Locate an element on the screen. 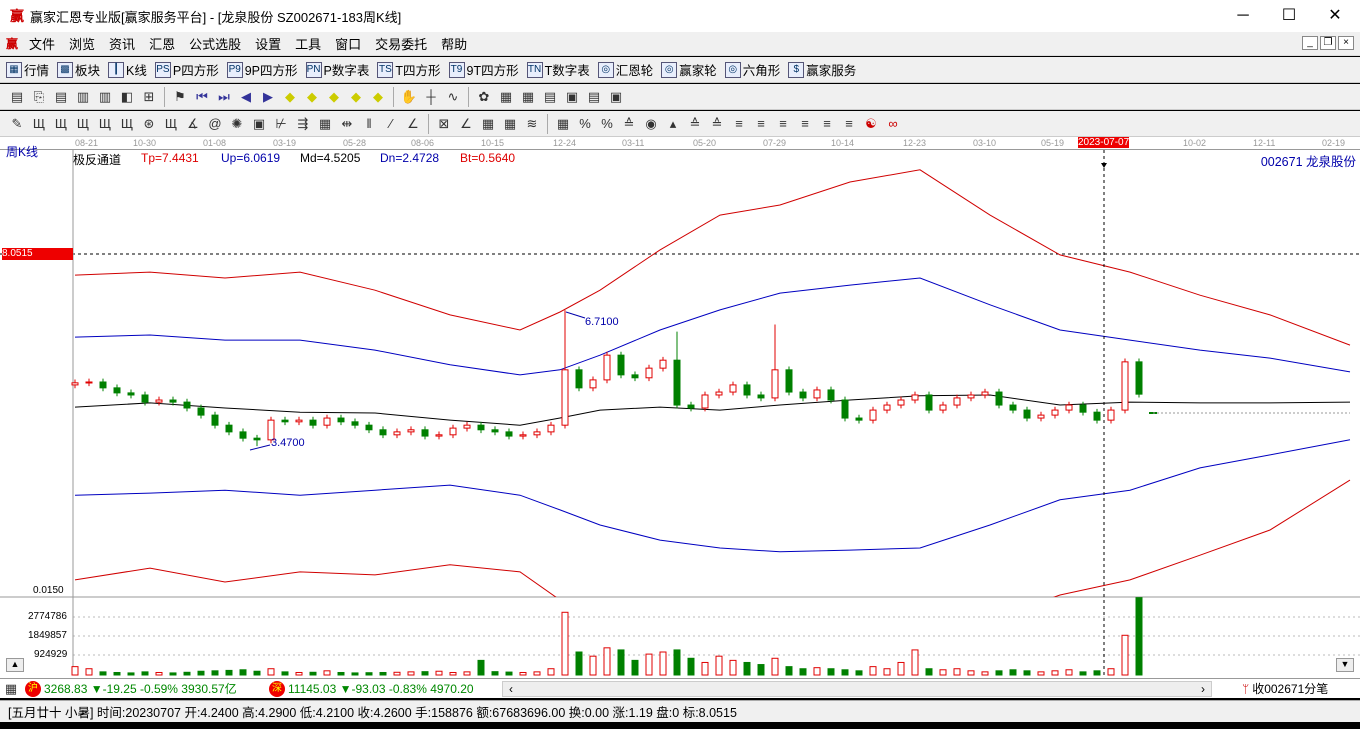 This screenshot has height=729, width=1360. toolbar-button-3: PS P四方形 is located at coordinates (186, 69).